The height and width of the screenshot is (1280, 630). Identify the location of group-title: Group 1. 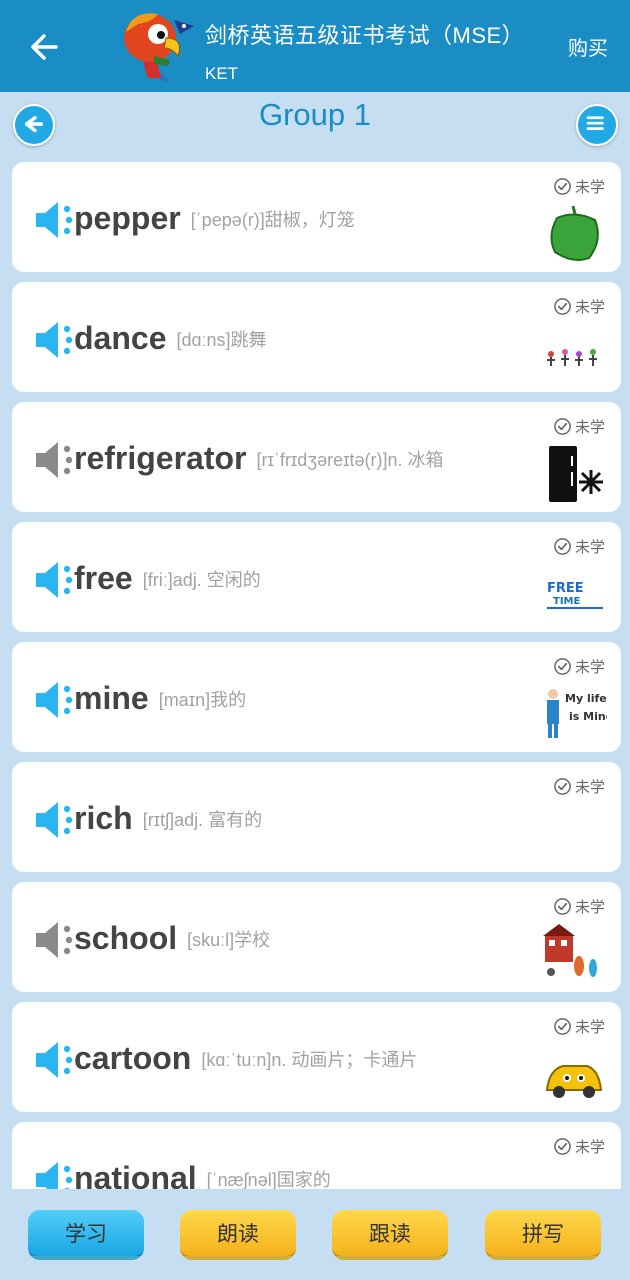
(314, 114).